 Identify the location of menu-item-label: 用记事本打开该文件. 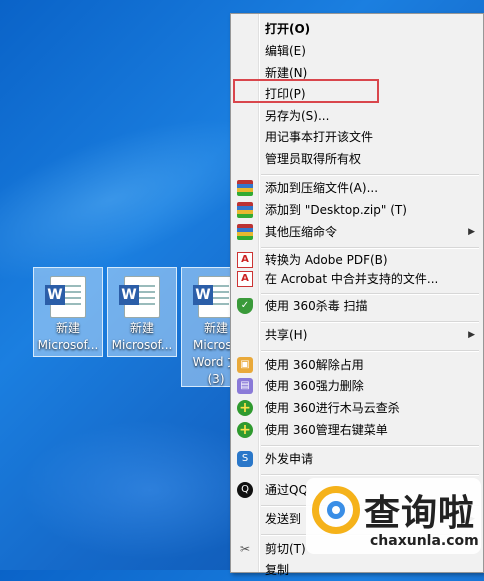
(319, 137).